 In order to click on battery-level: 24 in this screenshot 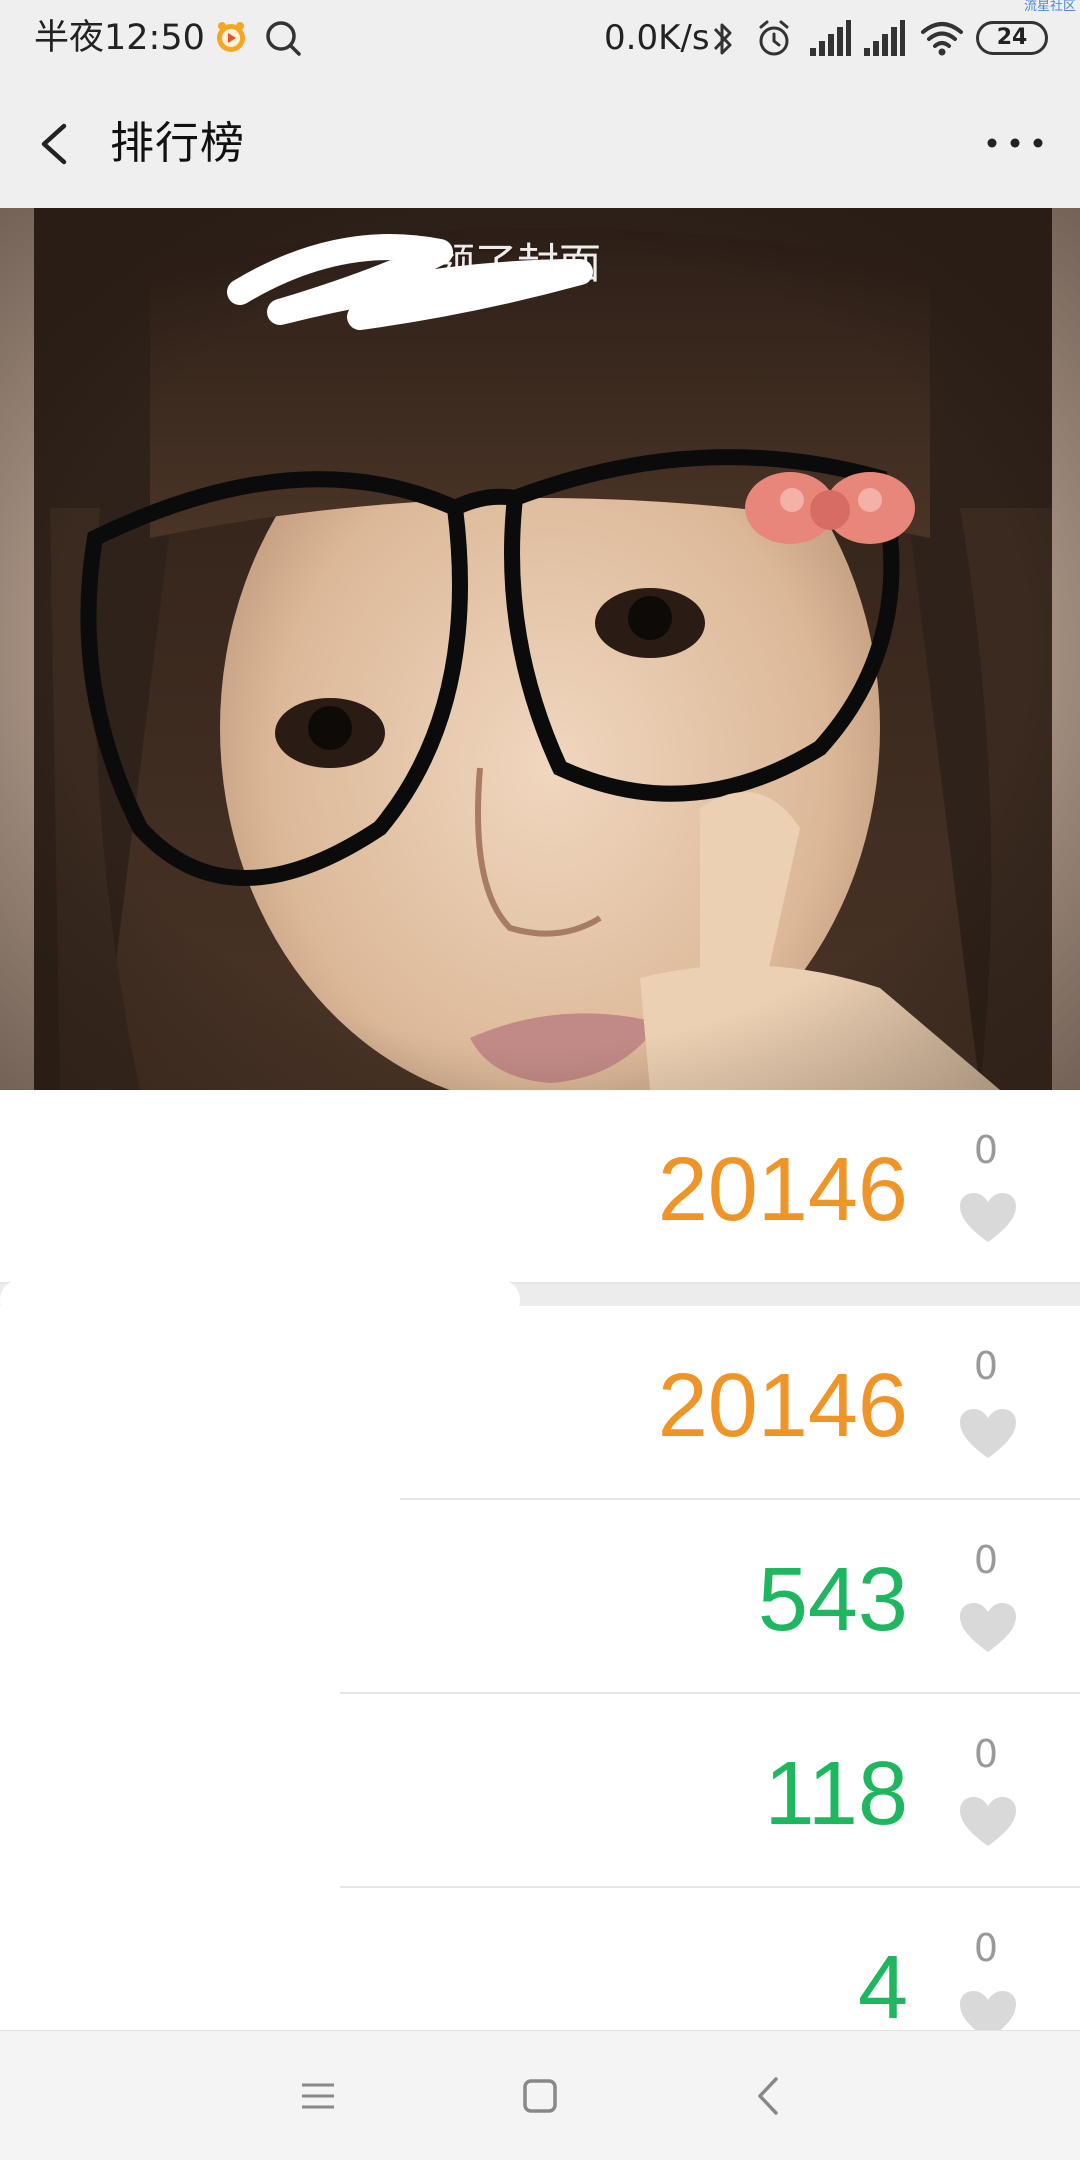, I will do `click(1012, 37)`.